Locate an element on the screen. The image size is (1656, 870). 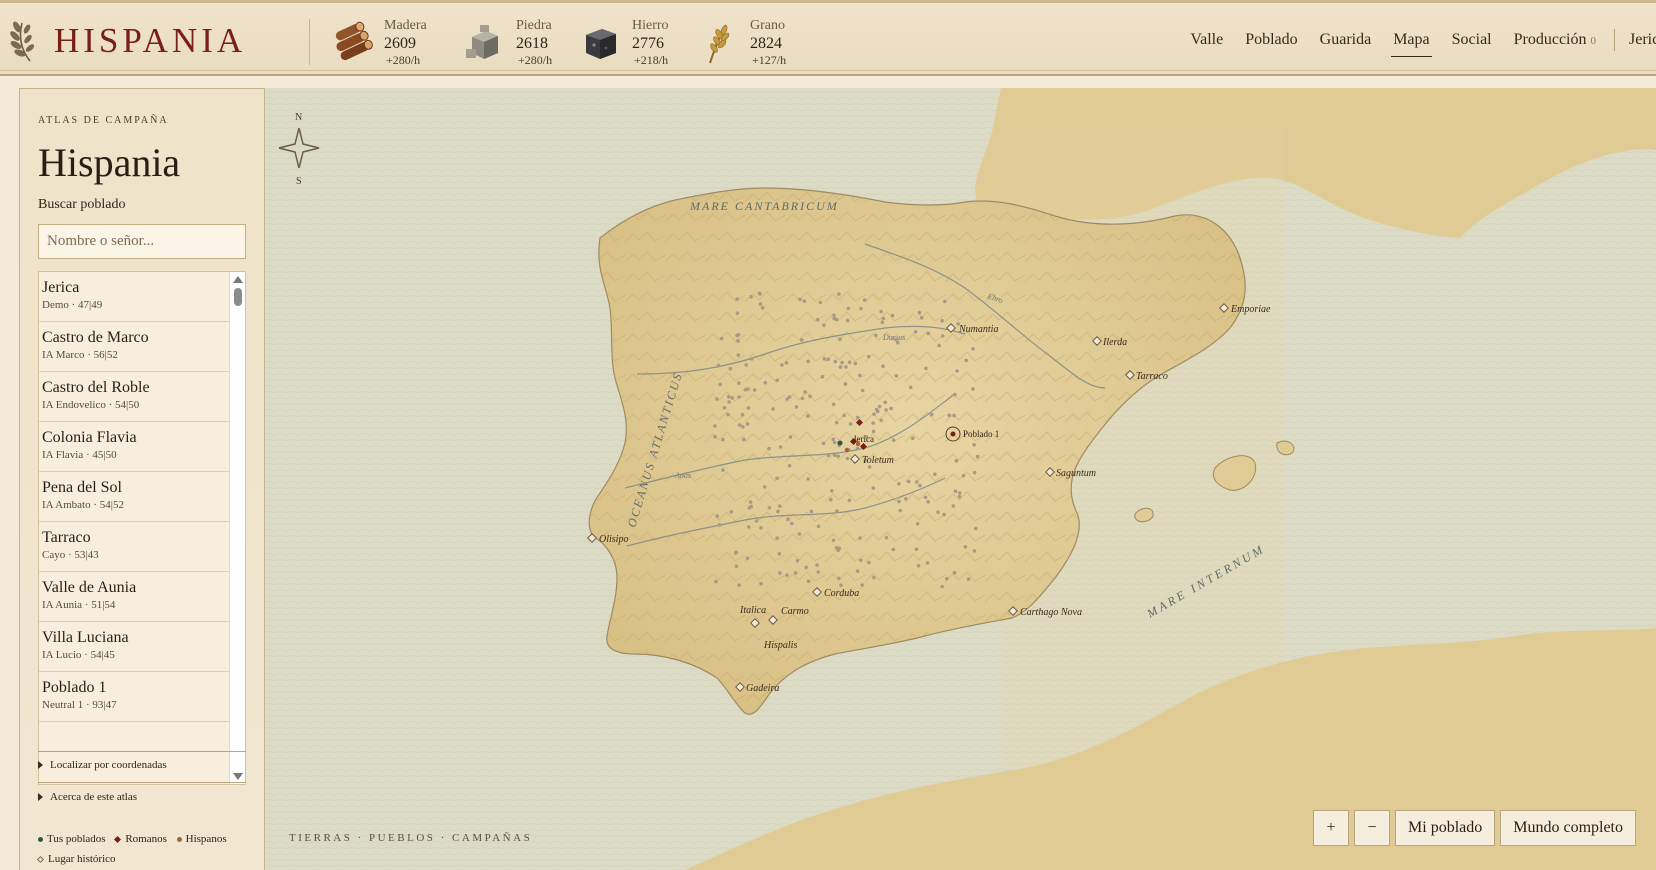
user-menu: Jerica is located at coordinates (1642, 40).